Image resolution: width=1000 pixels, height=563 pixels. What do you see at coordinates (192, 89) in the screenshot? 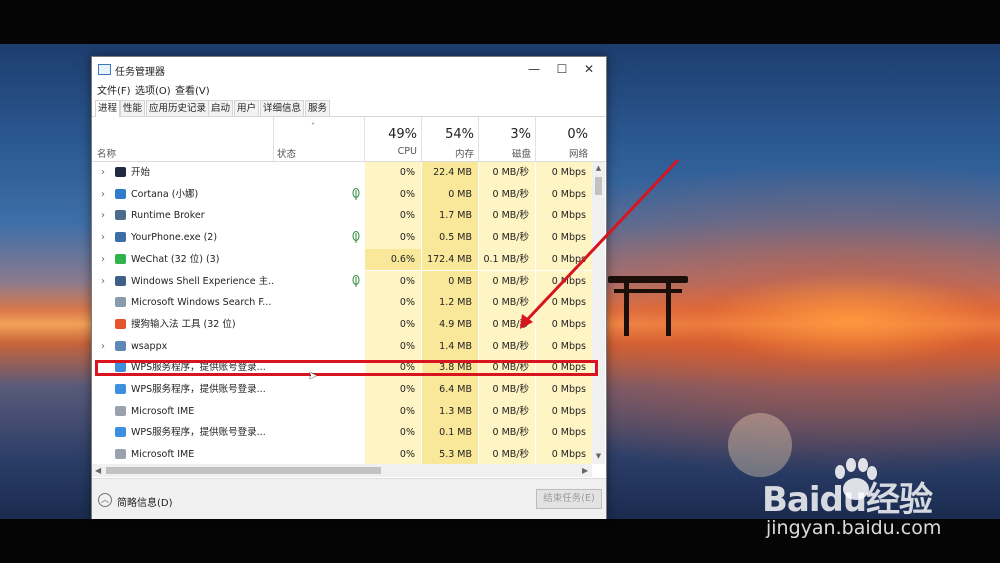
I see `menu-view: 查看(V)` at bounding box center [192, 89].